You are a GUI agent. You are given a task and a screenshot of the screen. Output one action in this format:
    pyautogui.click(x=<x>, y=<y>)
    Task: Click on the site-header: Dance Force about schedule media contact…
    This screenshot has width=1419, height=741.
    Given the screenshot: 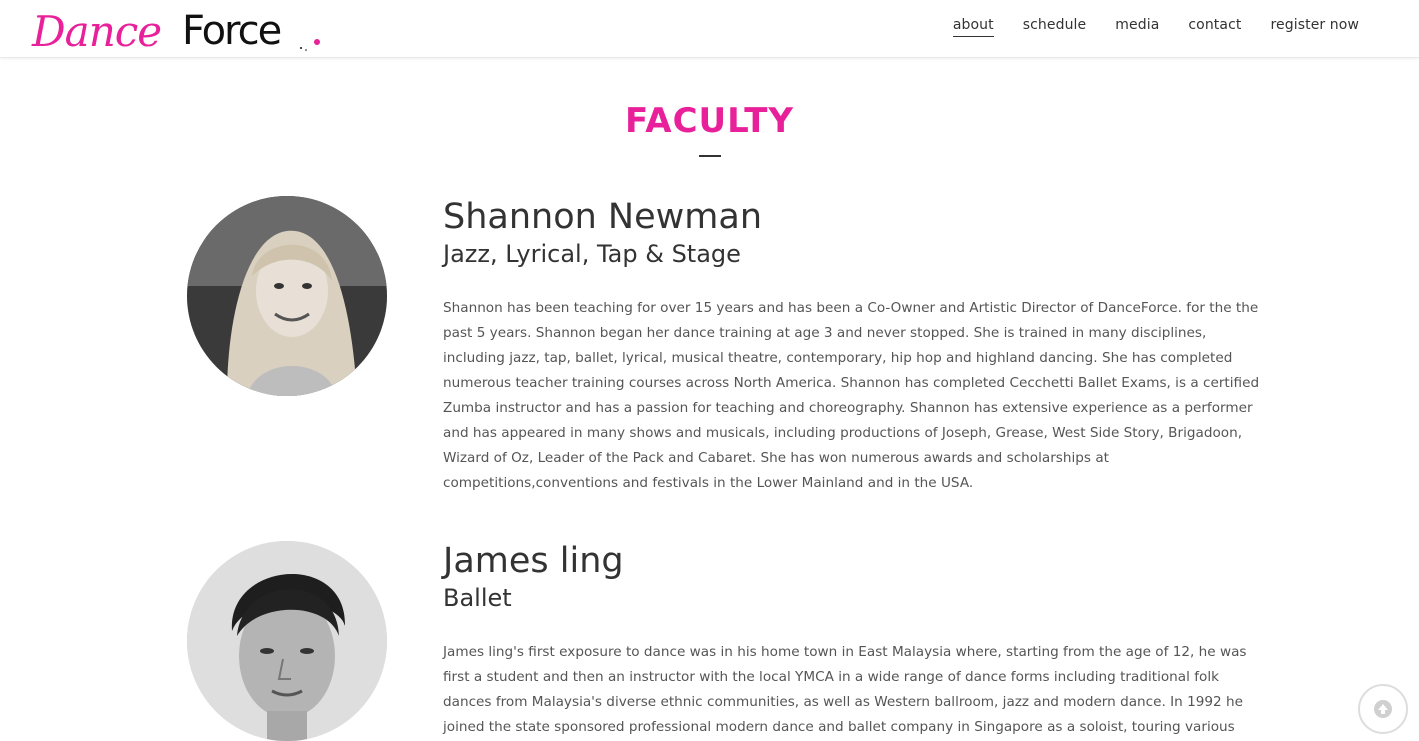 What is the action you would take?
    pyautogui.click(x=709, y=29)
    